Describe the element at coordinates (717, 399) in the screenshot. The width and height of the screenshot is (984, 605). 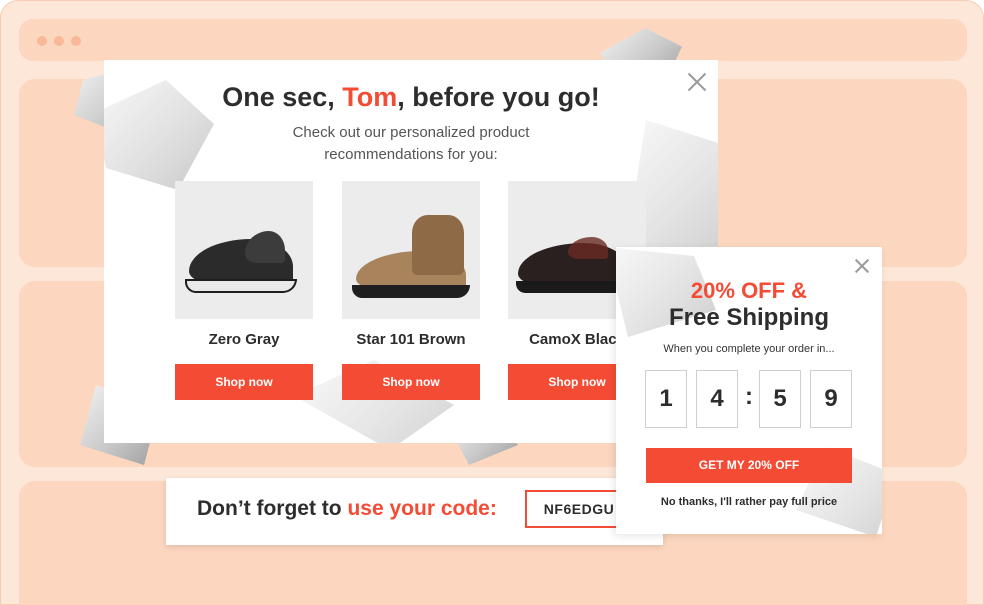
I see `countdown-digit: 4` at that location.